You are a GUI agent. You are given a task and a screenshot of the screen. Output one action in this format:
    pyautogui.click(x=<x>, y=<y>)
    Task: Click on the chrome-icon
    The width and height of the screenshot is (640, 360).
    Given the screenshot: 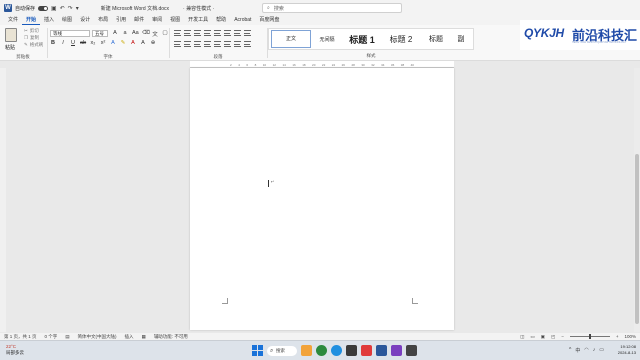 What is the action you would take?
    pyautogui.click(x=321, y=350)
    